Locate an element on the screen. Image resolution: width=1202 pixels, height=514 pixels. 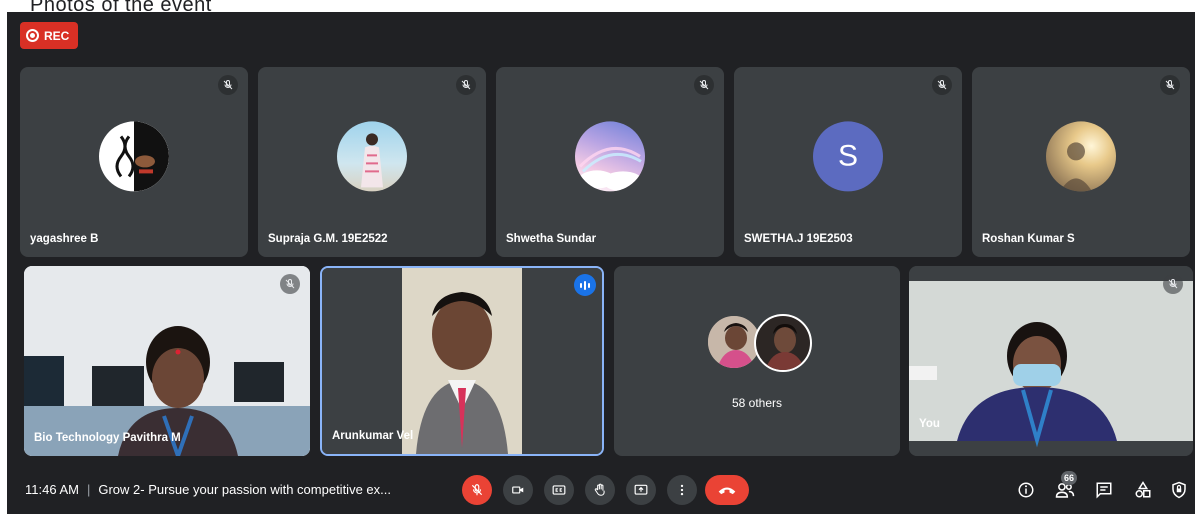
chat-icon is located at coordinates (1104, 490).